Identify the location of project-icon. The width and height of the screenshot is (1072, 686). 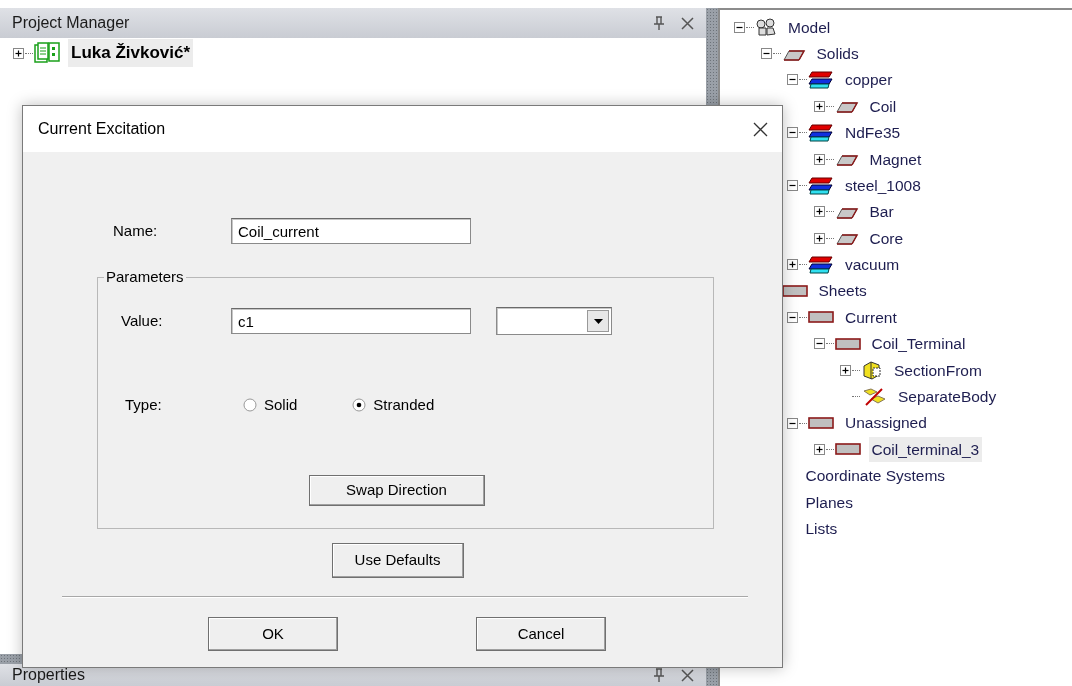
(47, 53).